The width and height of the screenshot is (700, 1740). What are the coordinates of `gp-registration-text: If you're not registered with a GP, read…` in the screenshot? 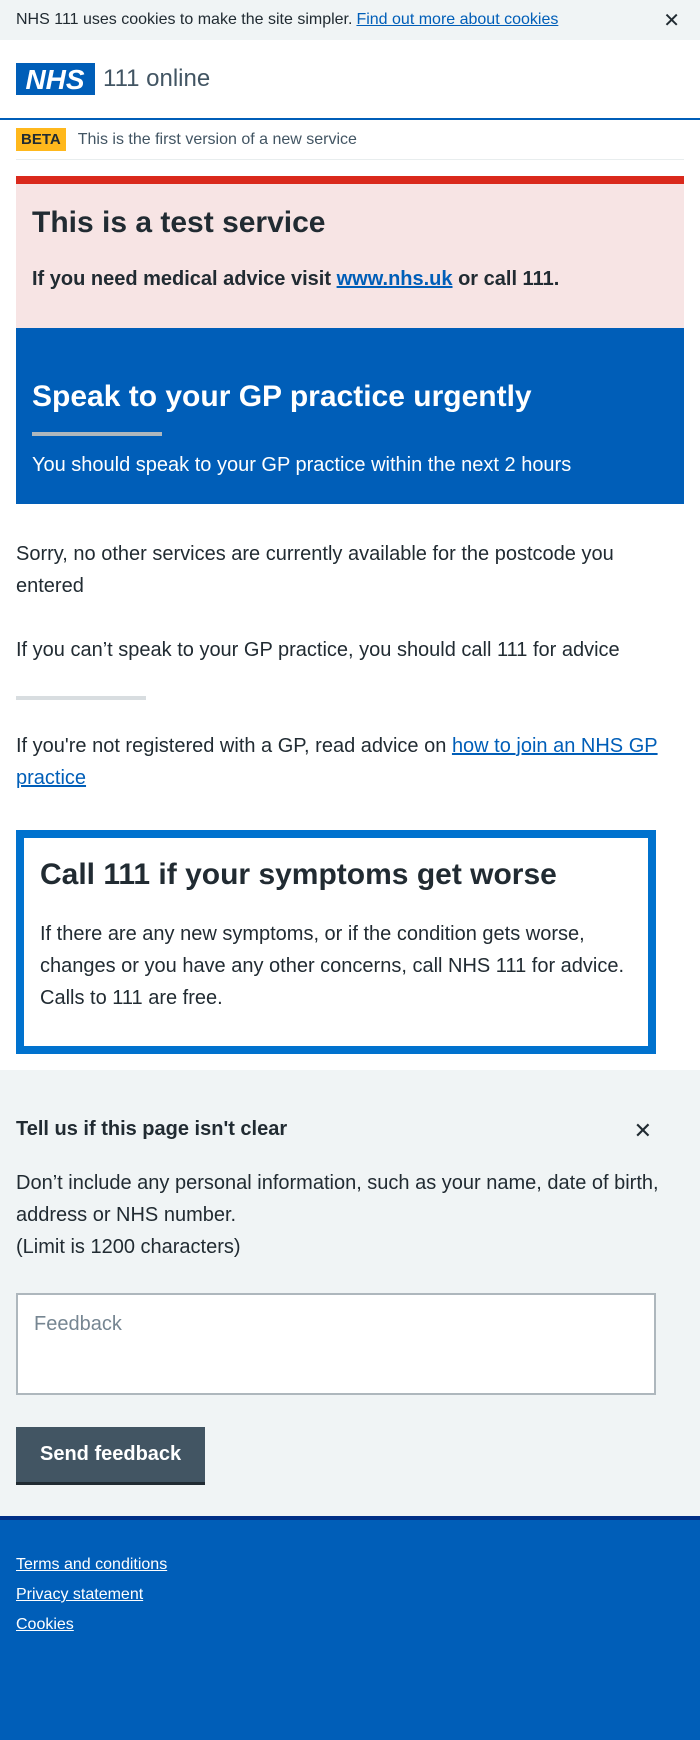 It's located at (350, 762).